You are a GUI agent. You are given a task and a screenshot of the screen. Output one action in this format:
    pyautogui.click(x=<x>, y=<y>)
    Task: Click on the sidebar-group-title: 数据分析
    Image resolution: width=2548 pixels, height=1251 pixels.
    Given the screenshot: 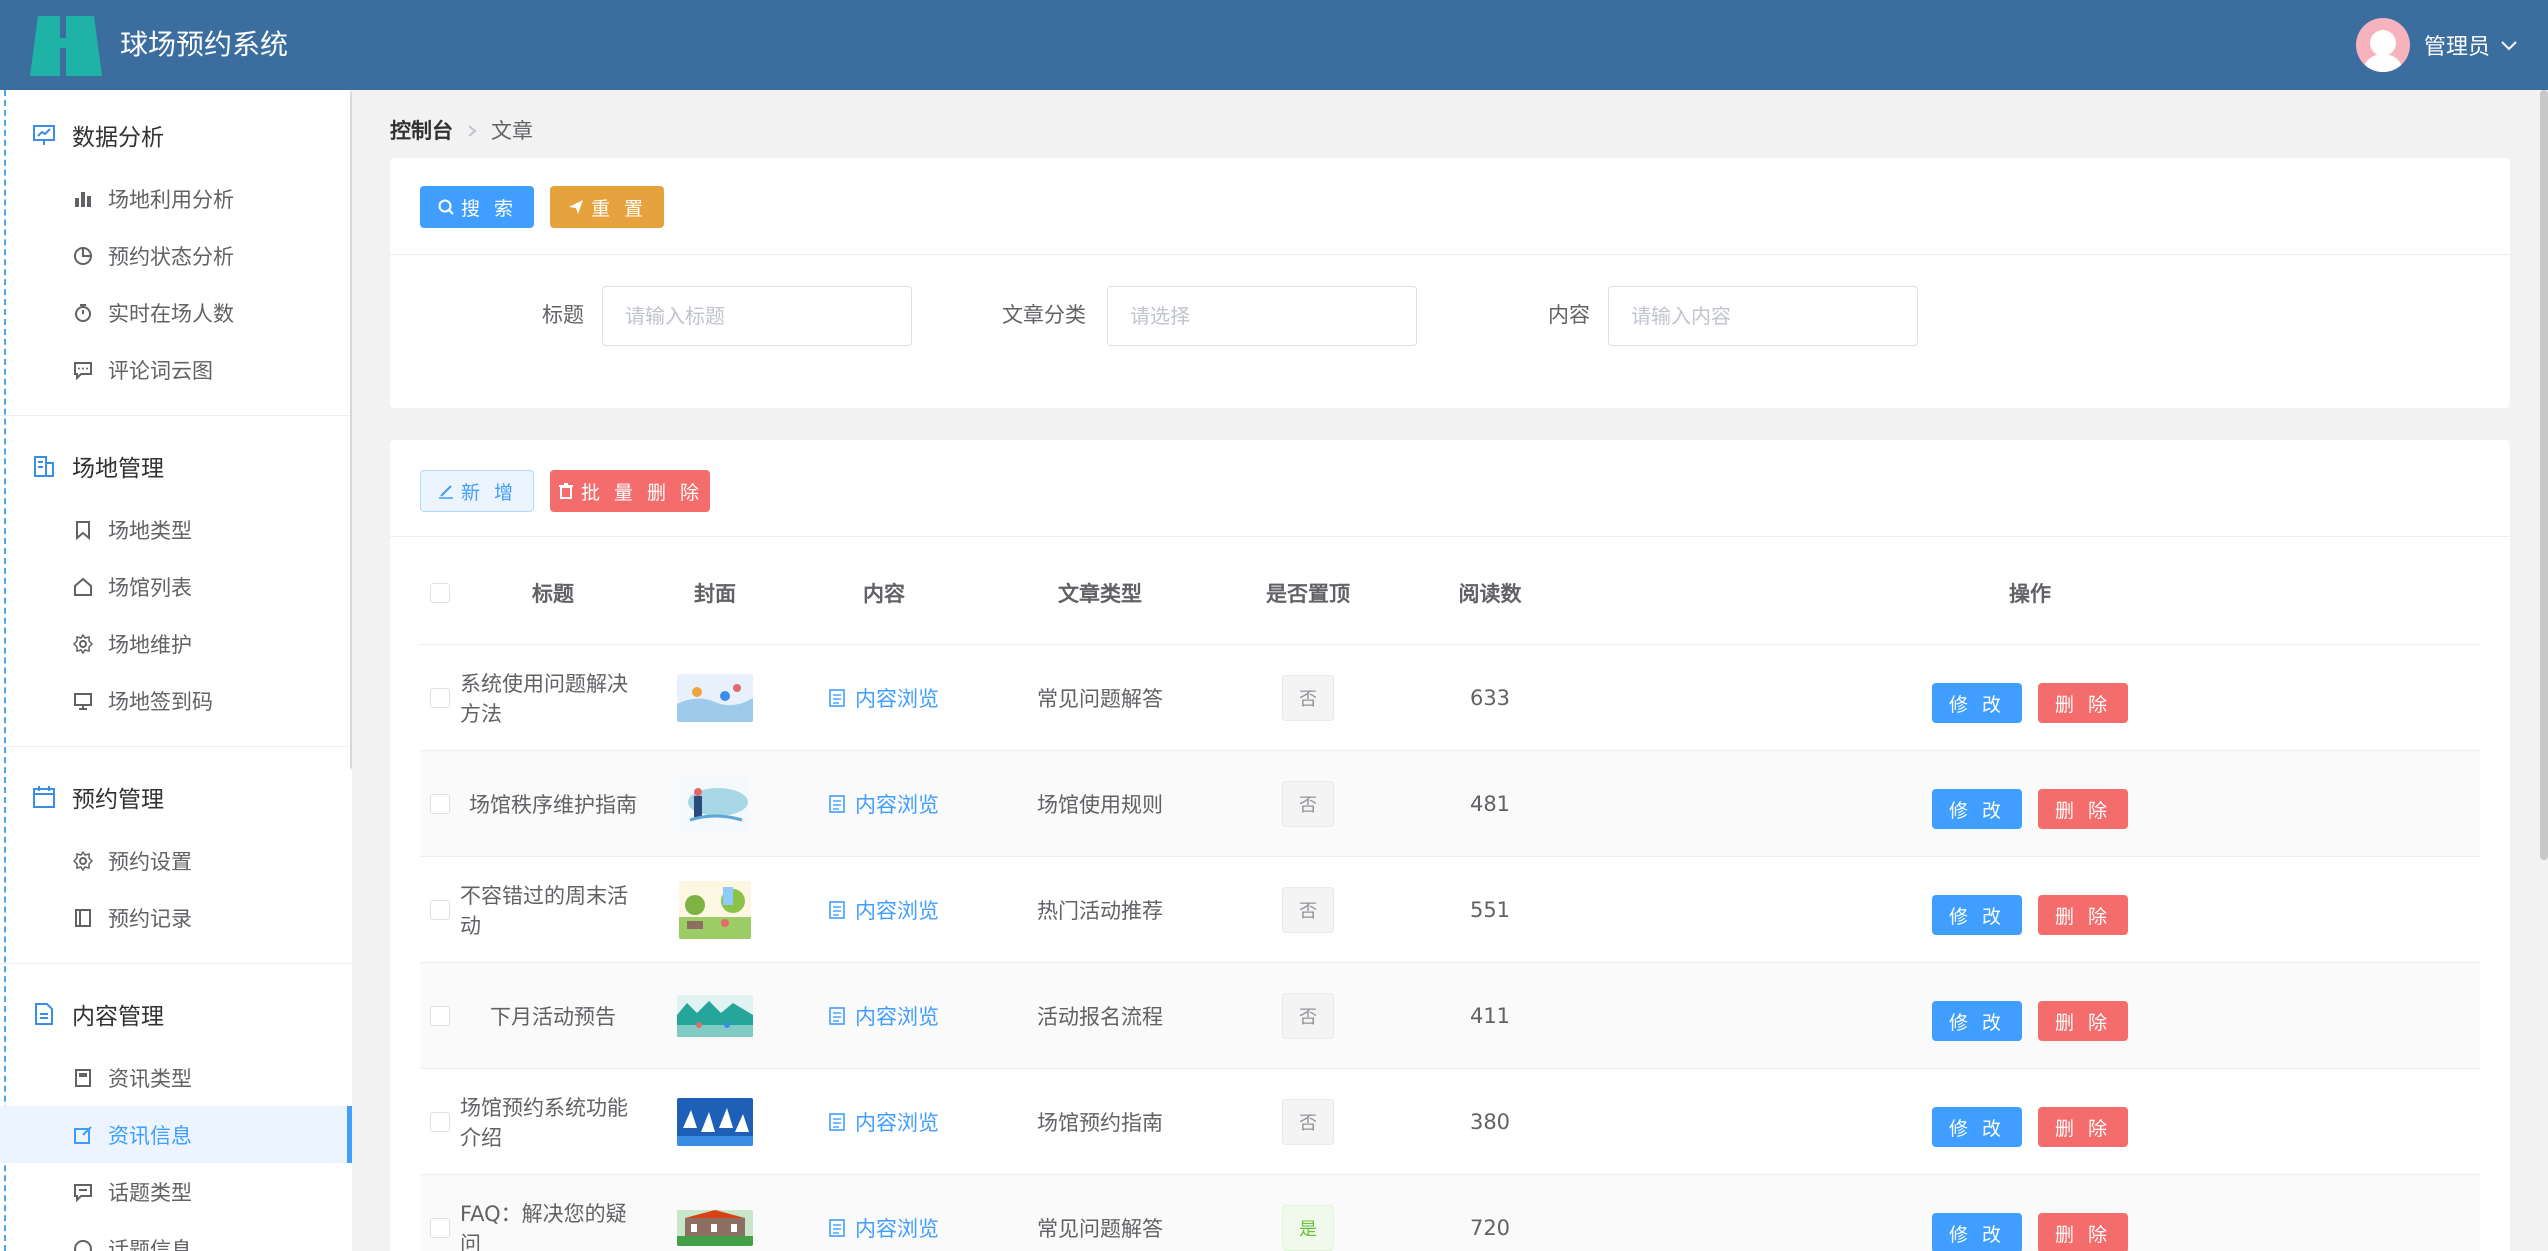 What is the action you would take?
    pyautogui.click(x=176, y=135)
    